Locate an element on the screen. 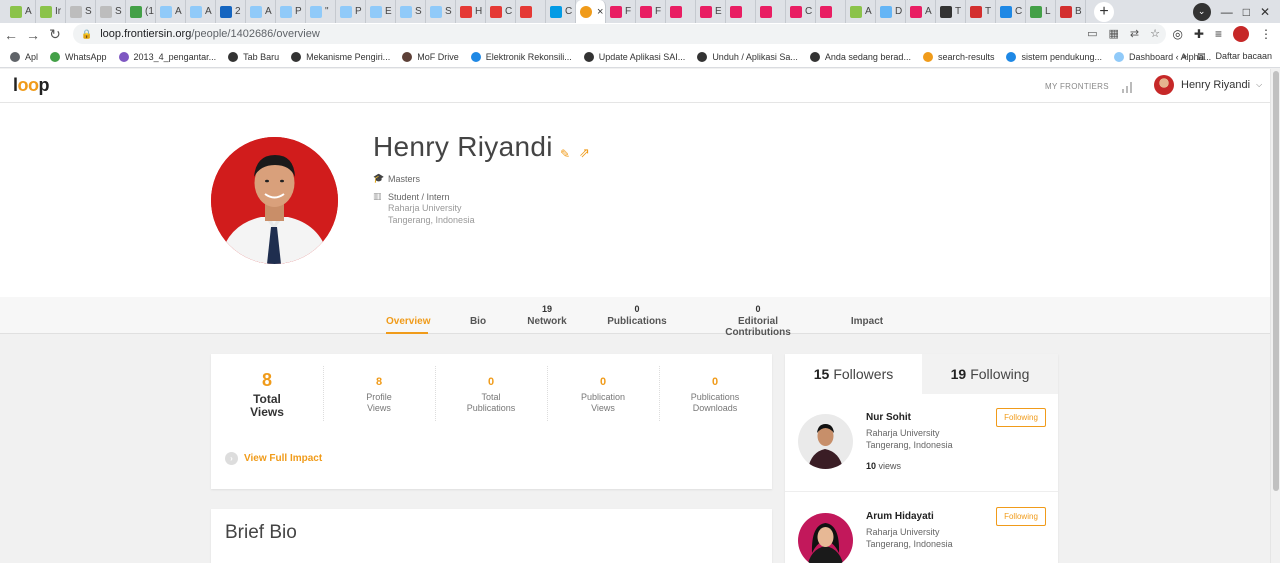 This screenshot has width=1280, height=563. browser-tab: (1 is located at coordinates (141, 11).